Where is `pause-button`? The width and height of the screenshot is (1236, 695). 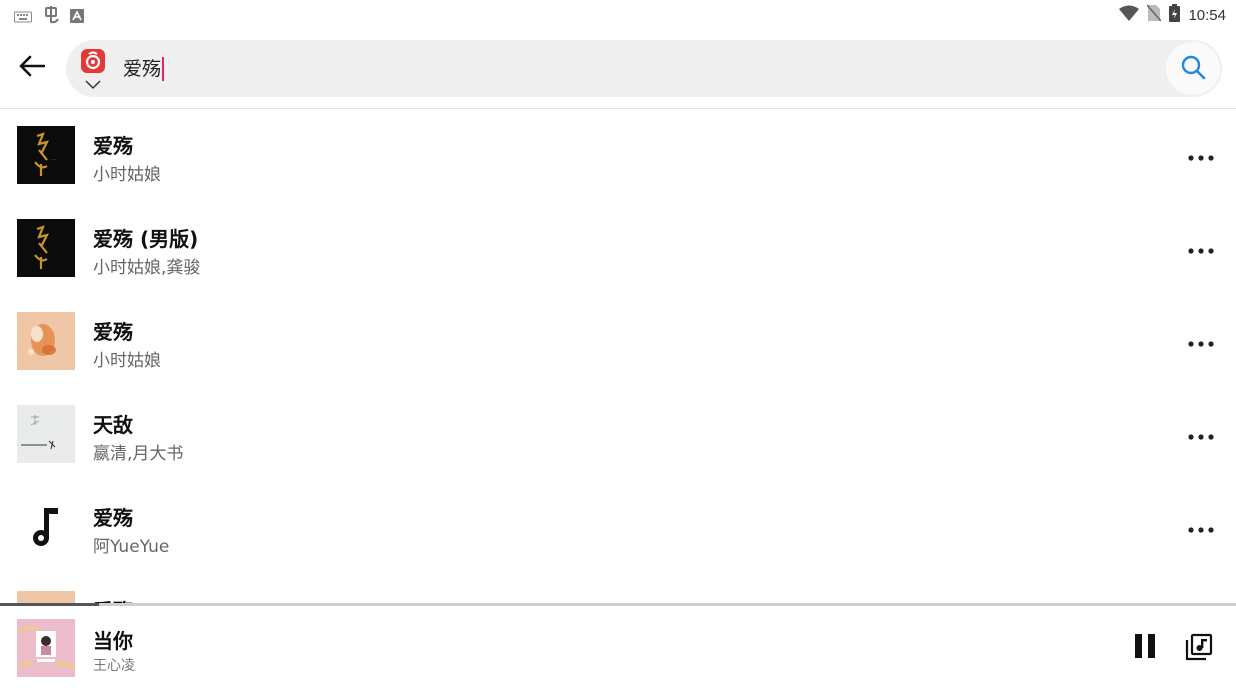
pause-button is located at coordinates (1145, 648).